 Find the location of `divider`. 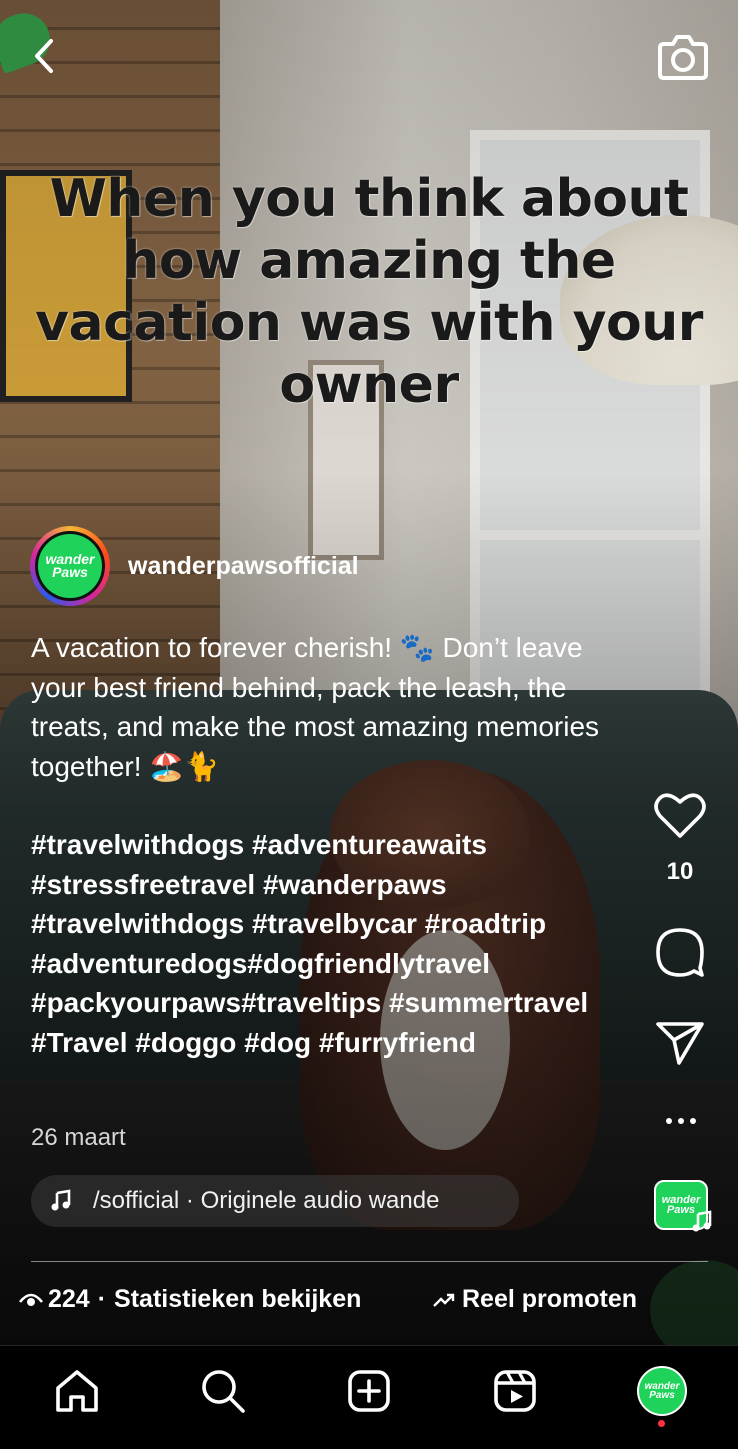

divider is located at coordinates (369, 1261).